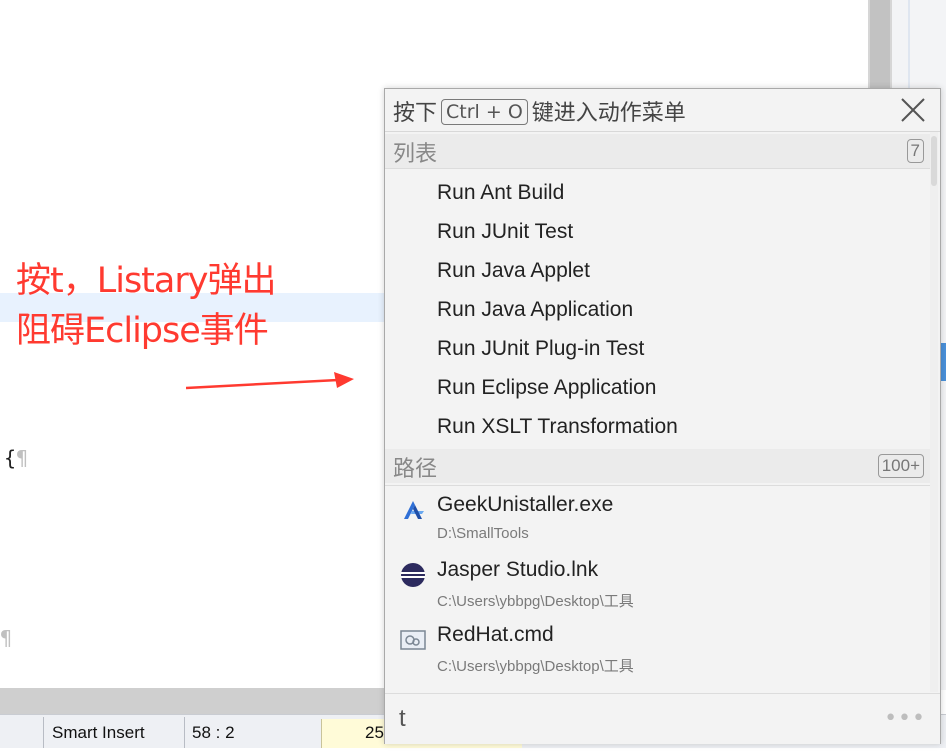 This screenshot has width=946, height=751. Describe the element at coordinates (934, 412) in the screenshot. I see `popup-scrollbar` at that location.